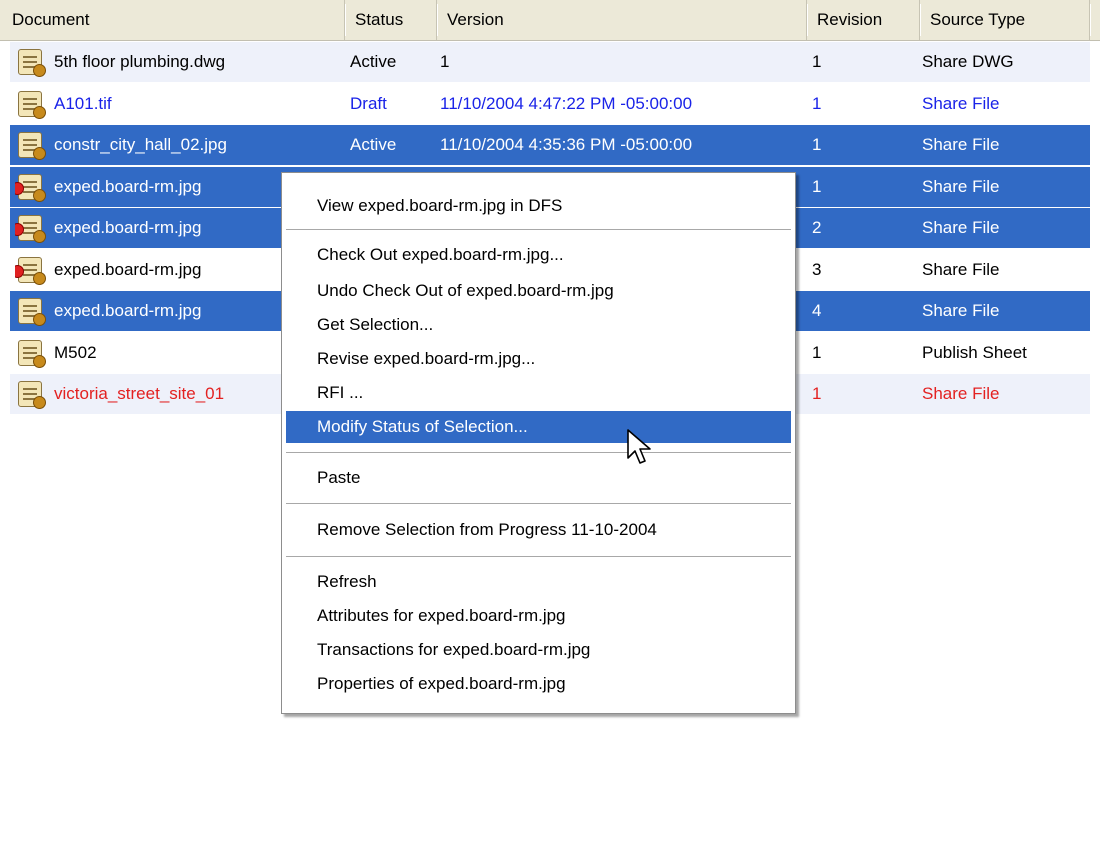 The width and height of the screenshot is (1100, 849). What do you see at coordinates (817, 227) in the screenshot?
I see `cell-revision: 2` at bounding box center [817, 227].